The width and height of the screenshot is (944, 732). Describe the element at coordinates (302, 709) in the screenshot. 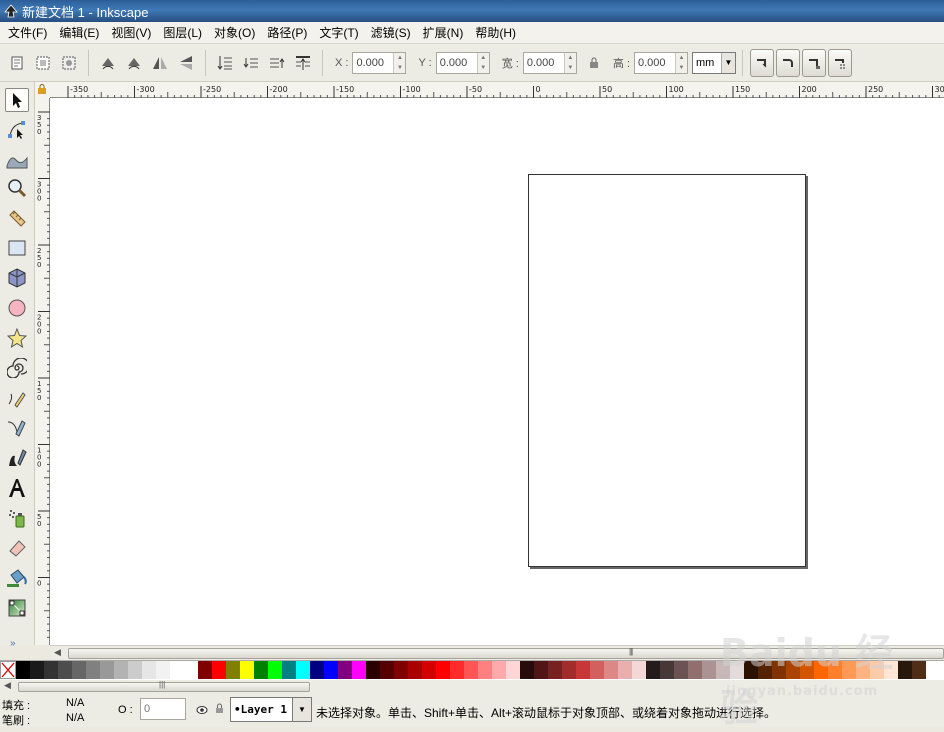

I see `layer-dropdown-chevron-down-icon: ▼` at that location.